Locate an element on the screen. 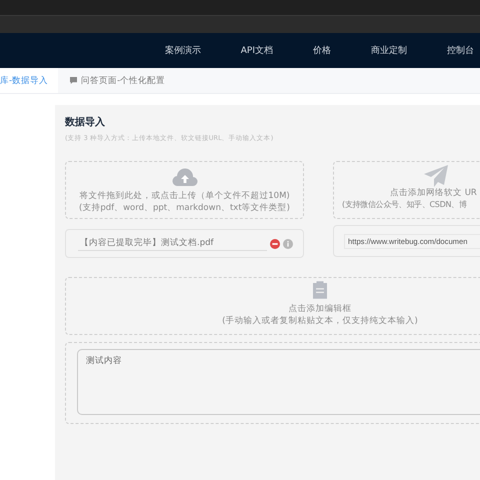  paper-plane-icon is located at coordinates (436, 176).